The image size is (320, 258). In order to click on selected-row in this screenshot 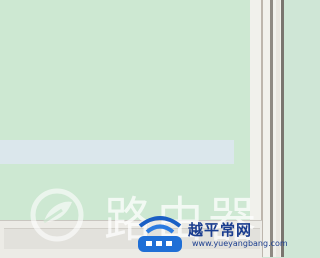, I will do `click(117, 152)`.